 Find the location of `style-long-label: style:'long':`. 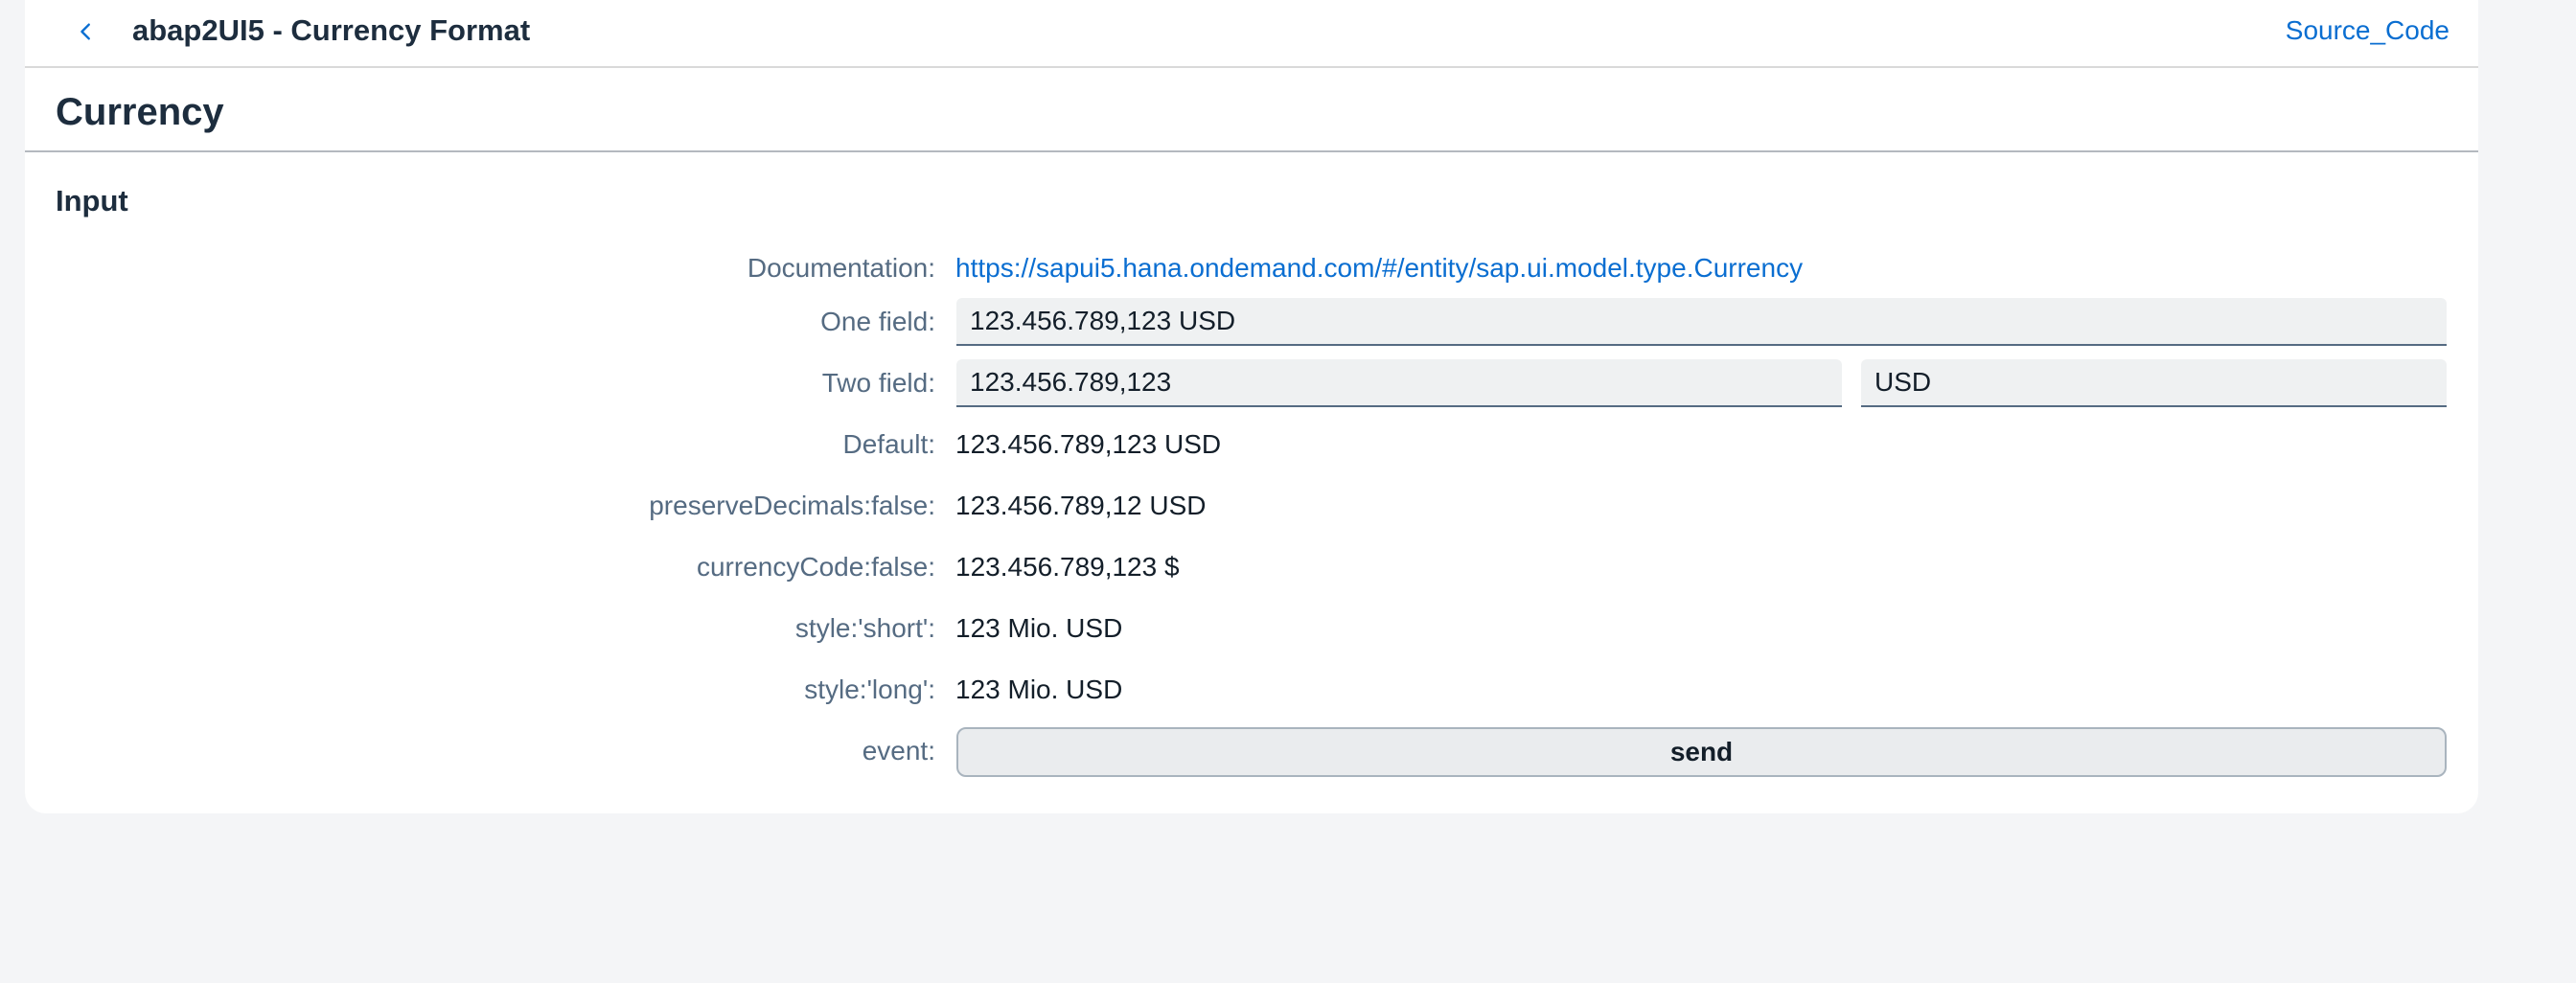

style-long-label: style:'long': is located at coordinates (869, 689).